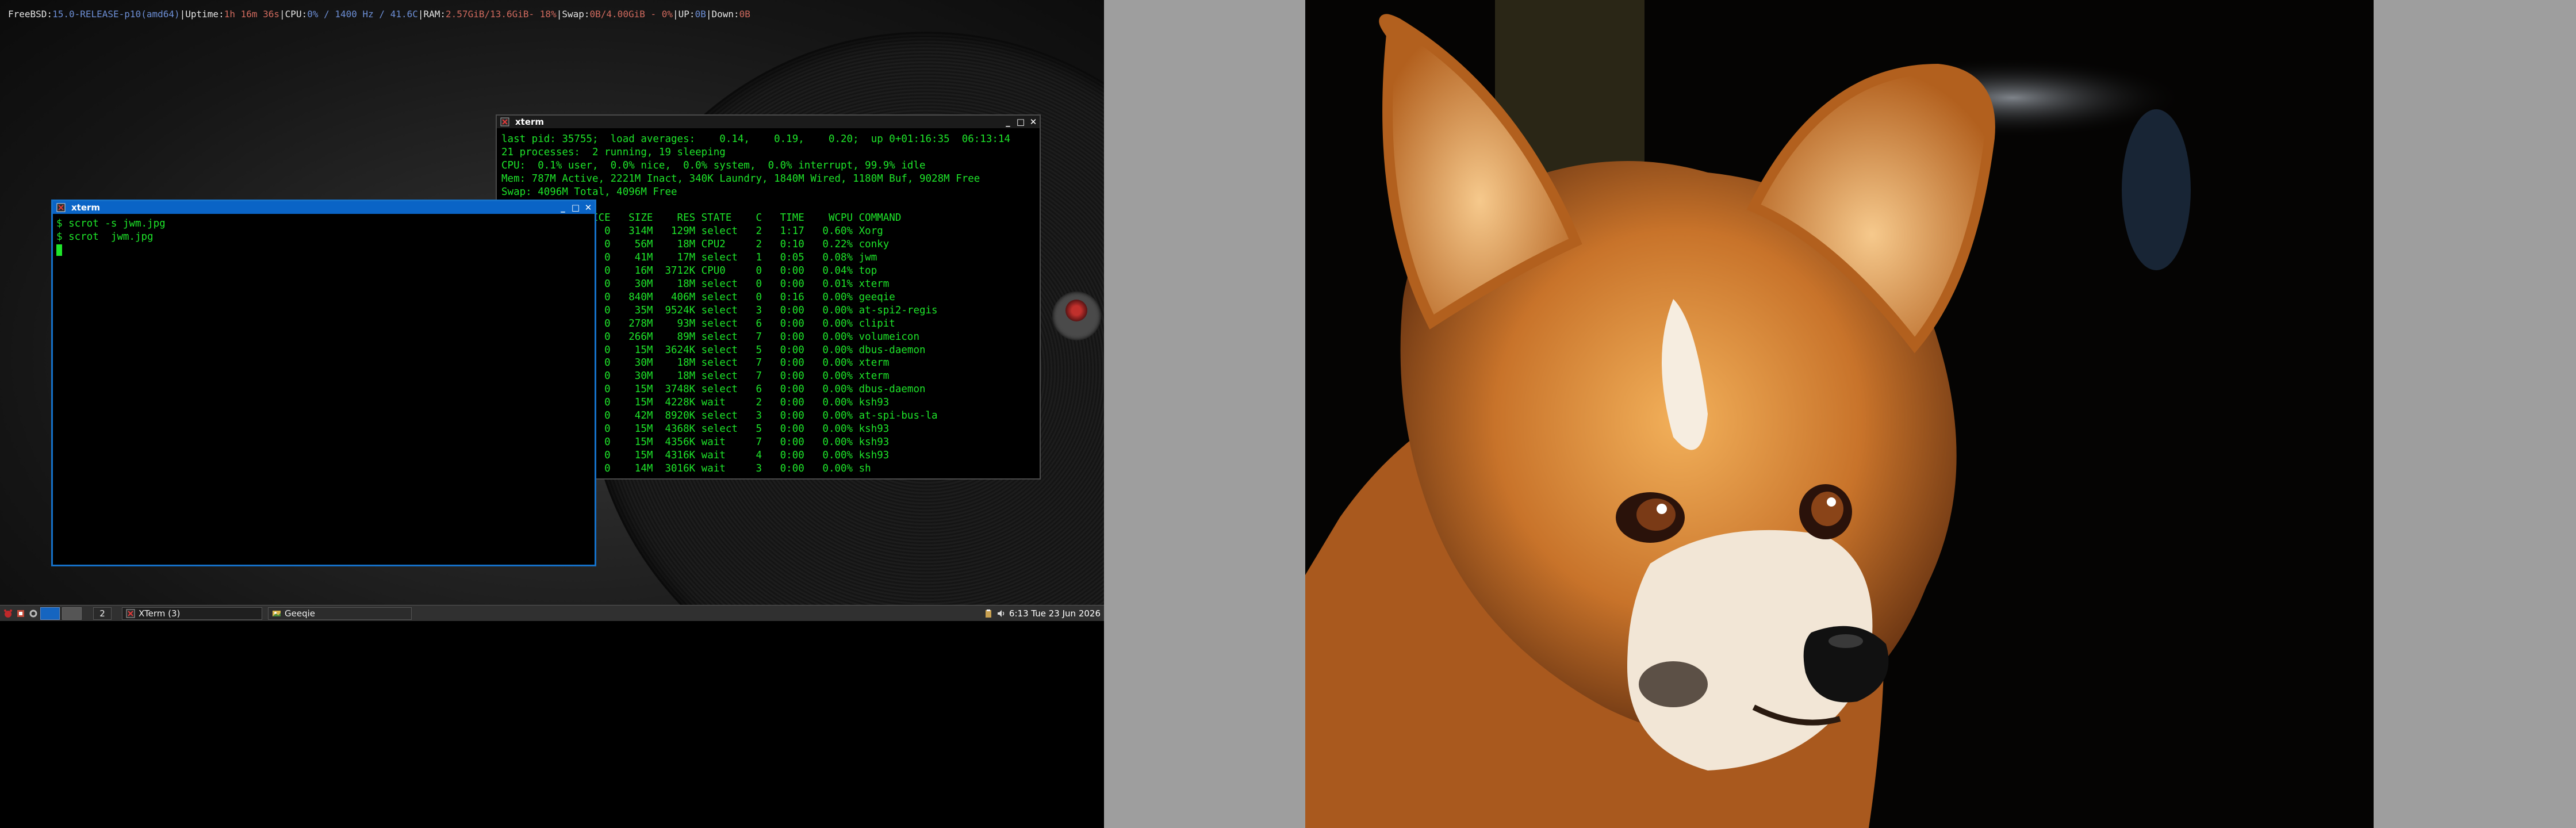 The height and width of the screenshot is (828, 2576). I want to click on xterm-top-title: xterm, so click(530, 122).